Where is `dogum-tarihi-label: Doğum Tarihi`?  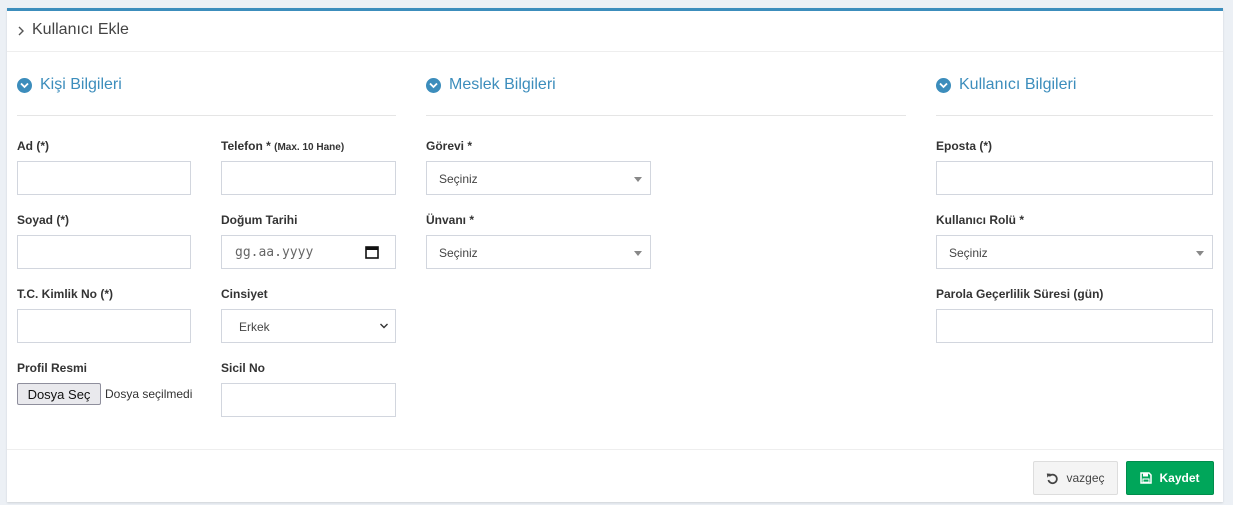
dogum-tarihi-label: Doğum Tarihi is located at coordinates (259, 220).